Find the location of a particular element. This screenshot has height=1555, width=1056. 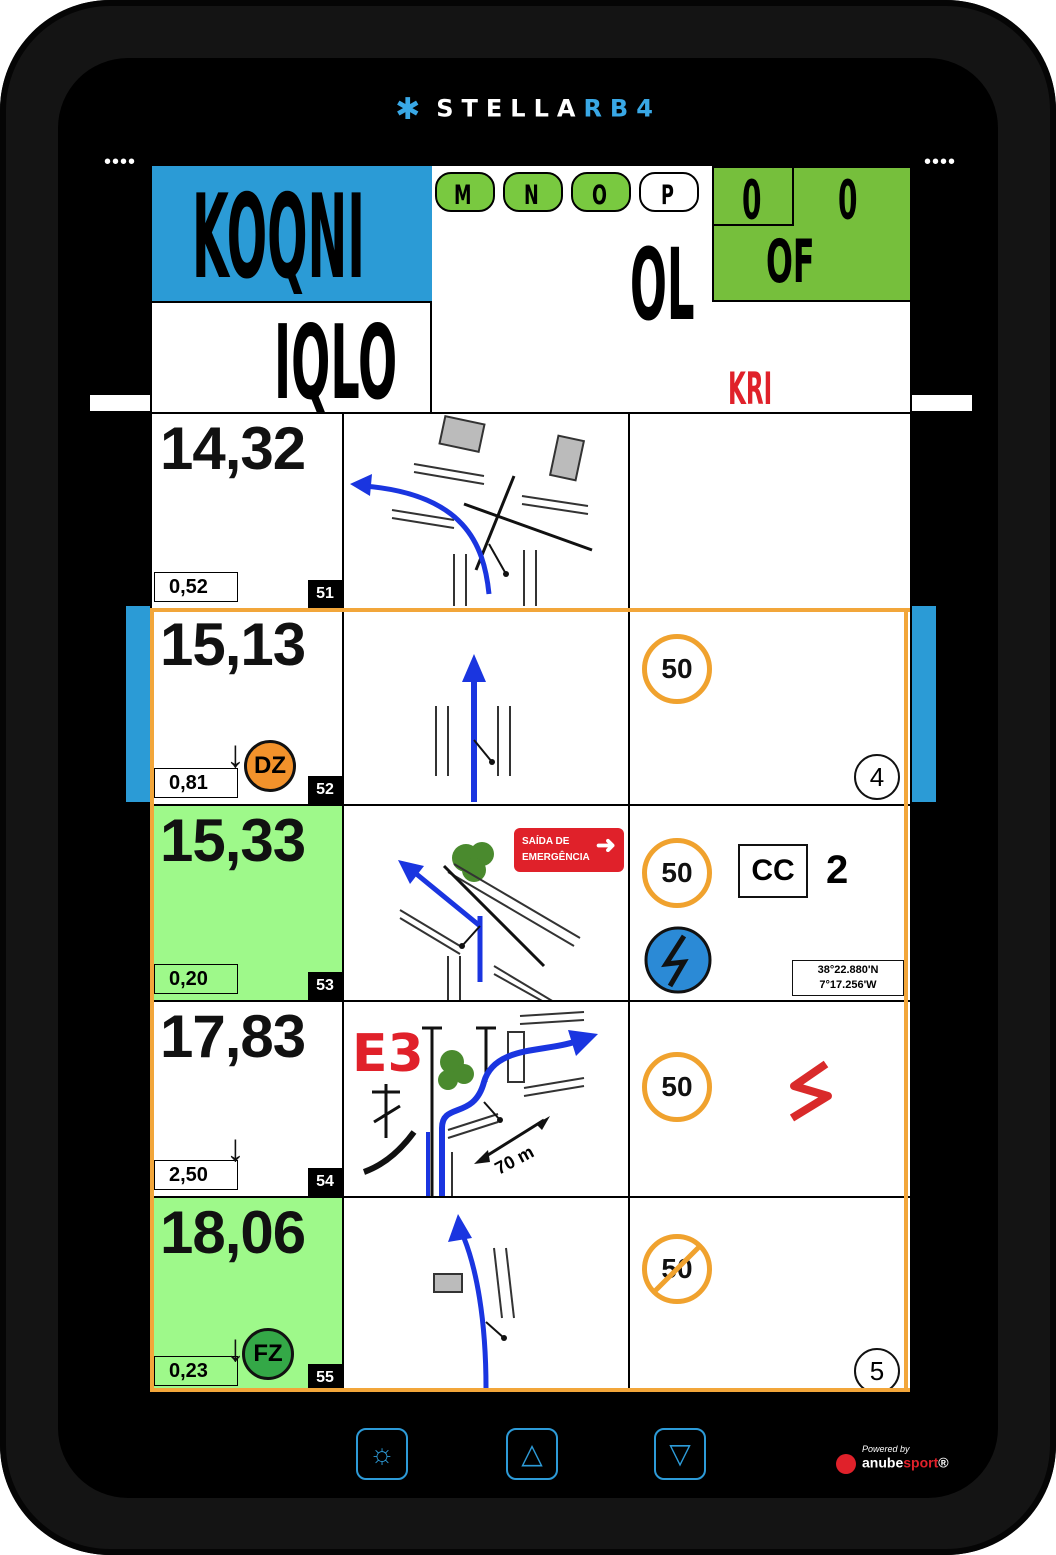

anubesport-logo-icon is located at coordinates (846, 1464).